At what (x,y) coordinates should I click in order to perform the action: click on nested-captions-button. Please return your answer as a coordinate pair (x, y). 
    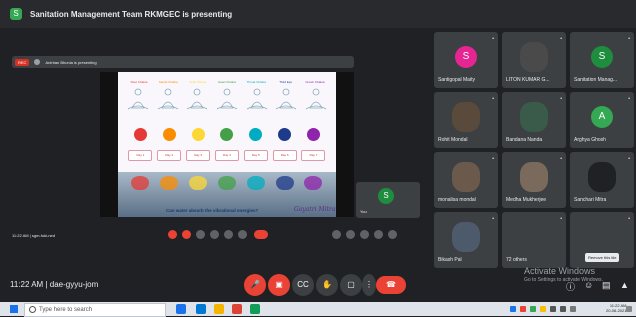
    Looking at the image, I should click on (200, 234).